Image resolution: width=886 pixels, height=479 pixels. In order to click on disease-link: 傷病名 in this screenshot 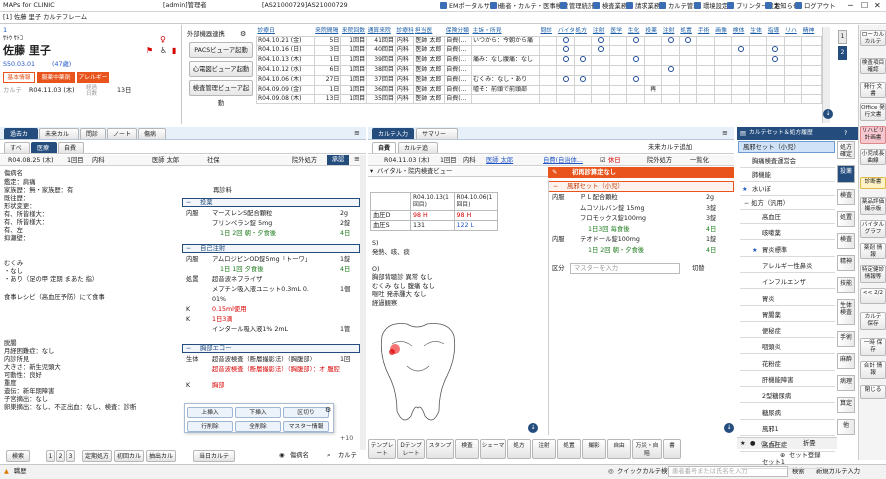, I will do `click(299, 455)`.